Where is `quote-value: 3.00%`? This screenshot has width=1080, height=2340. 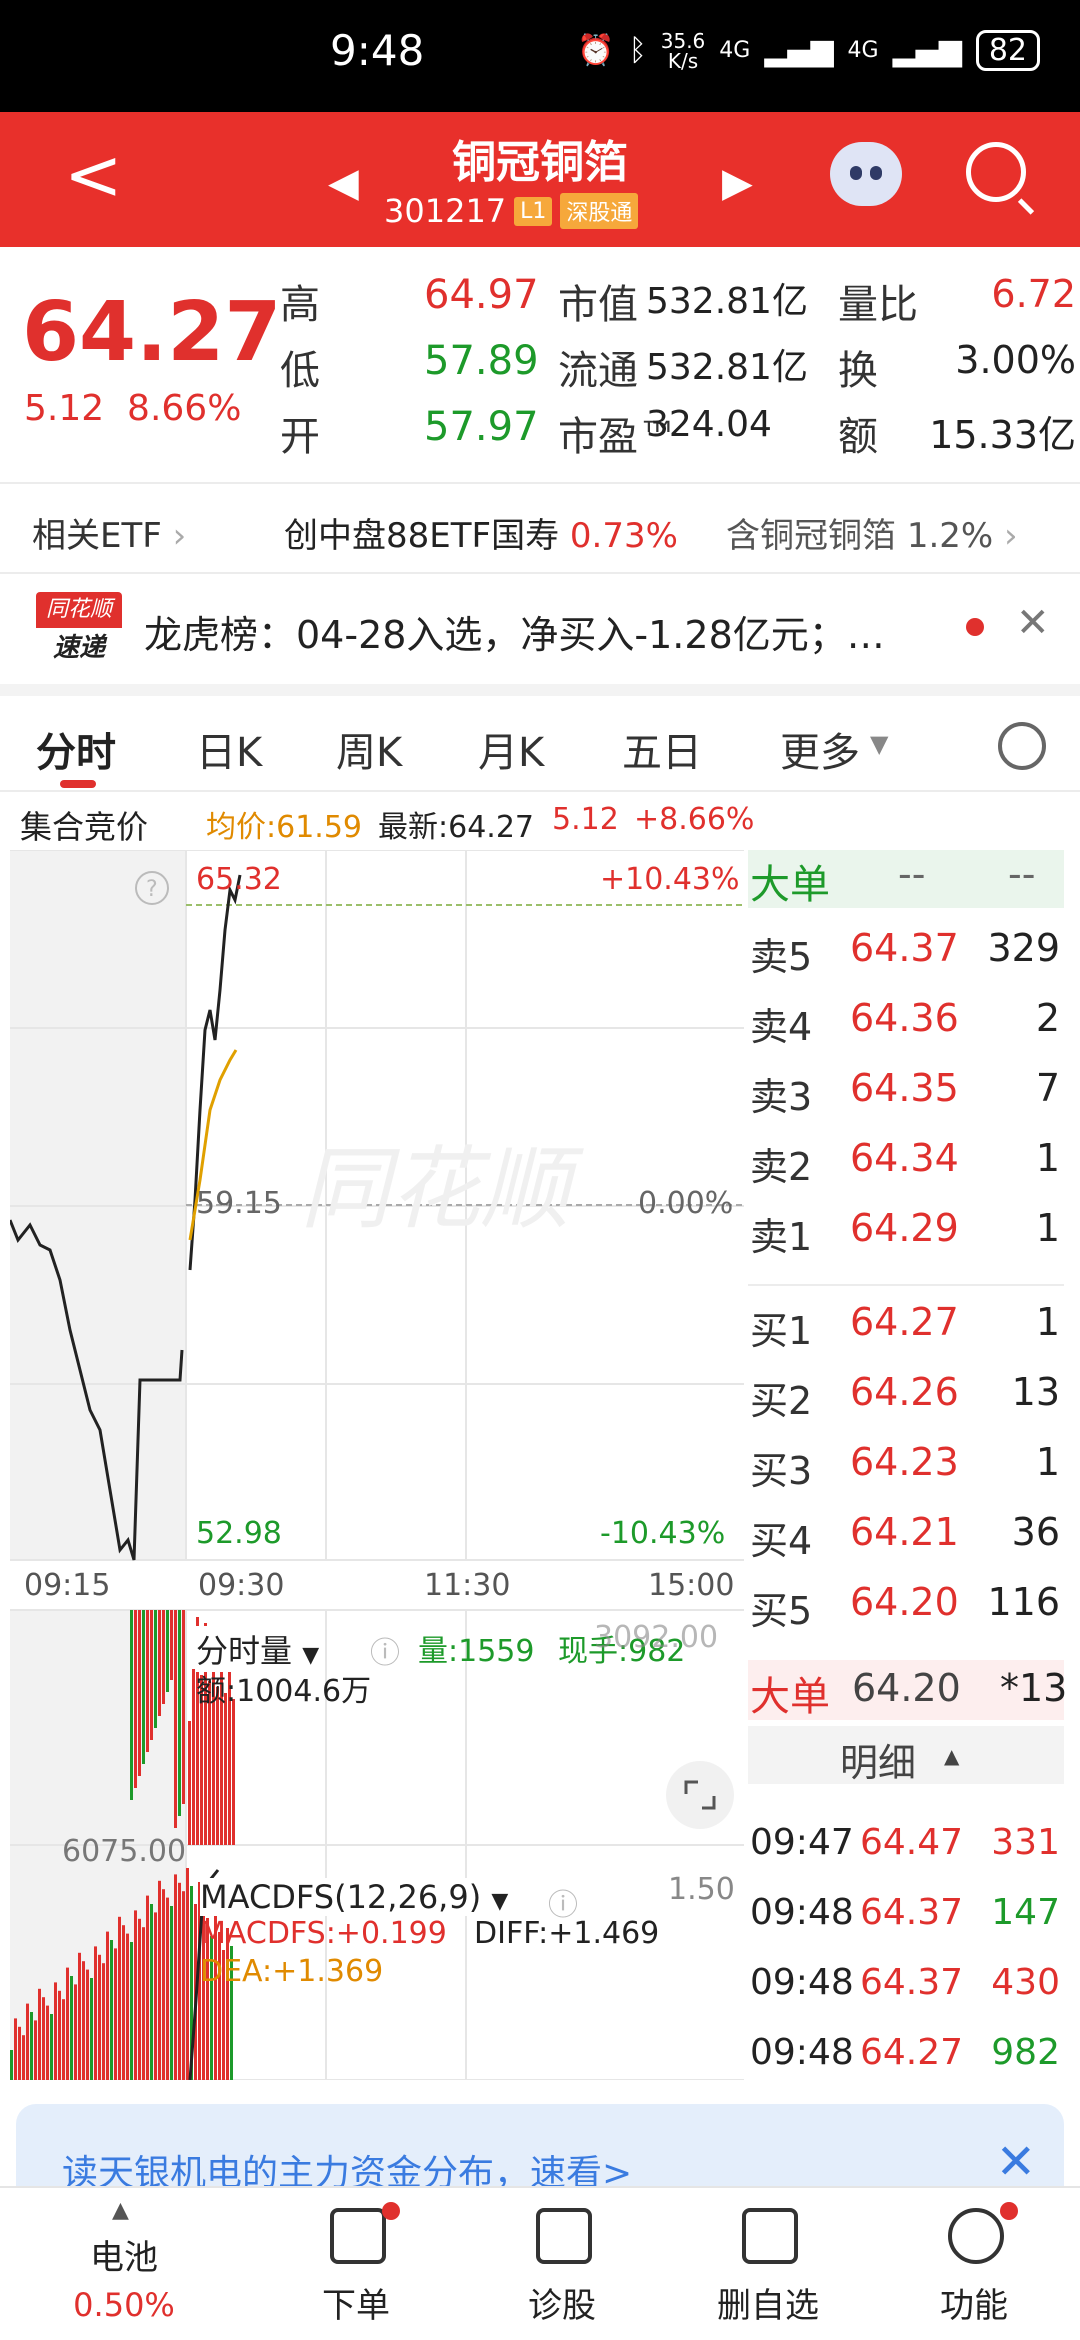
quote-value: 3.00% is located at coordinates (1015, 360).